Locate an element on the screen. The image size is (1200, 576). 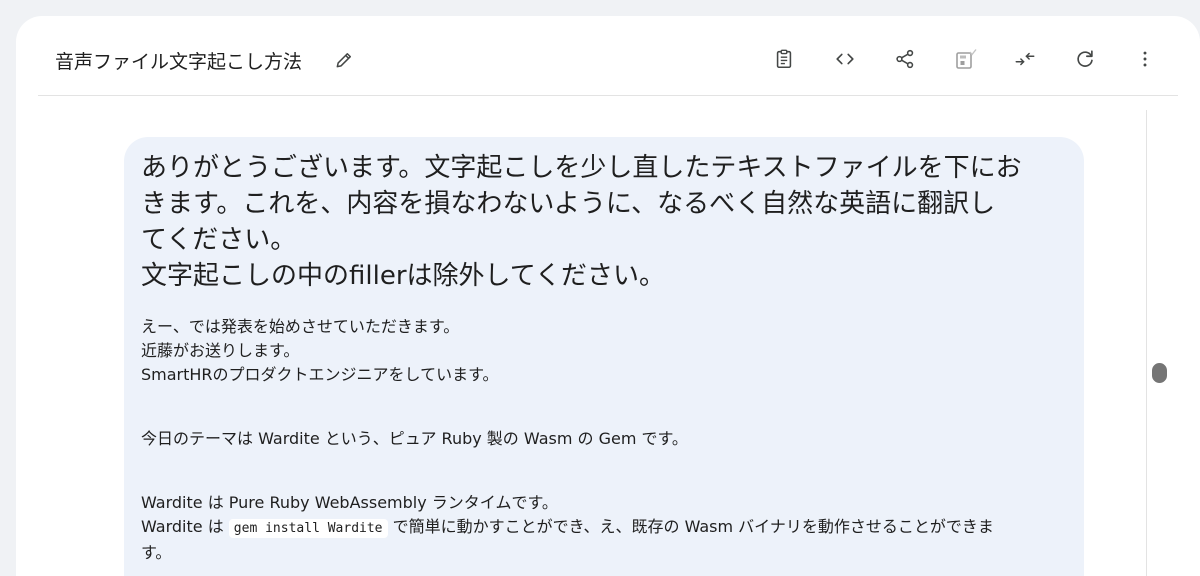
transcript-text: で簡単に動かすことができ、え、既存の Wasm バイナリを動作させることができま is located at coordinates (690, 526).